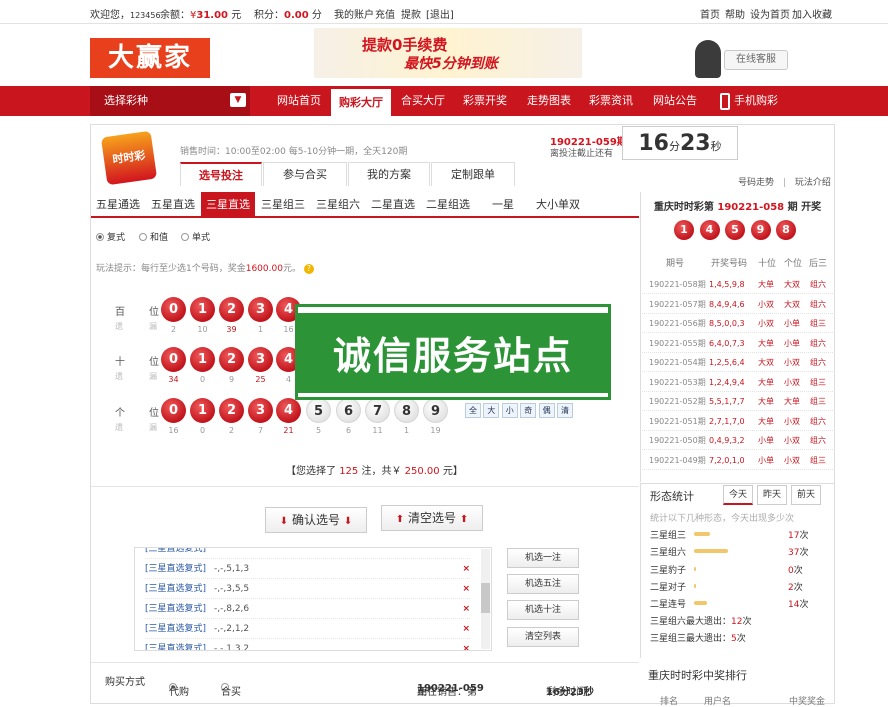  What do you see at coordinates (195, 236) in the screenshot?
I see `mode-single: 单式` at bounding box center [195, 236].